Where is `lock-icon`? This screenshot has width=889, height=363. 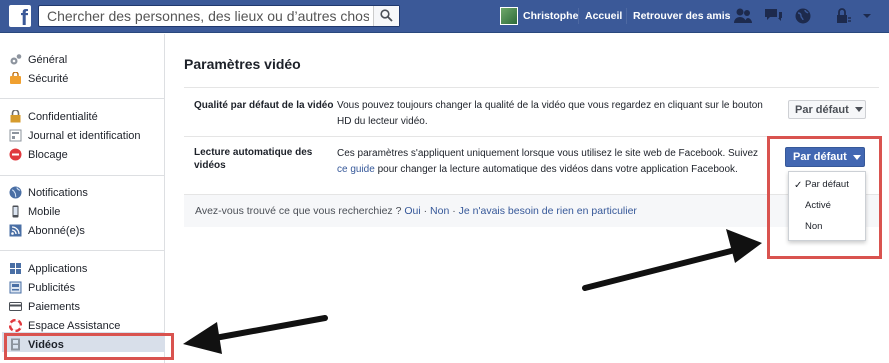
lock-icon is located at coordinates (15, 116).